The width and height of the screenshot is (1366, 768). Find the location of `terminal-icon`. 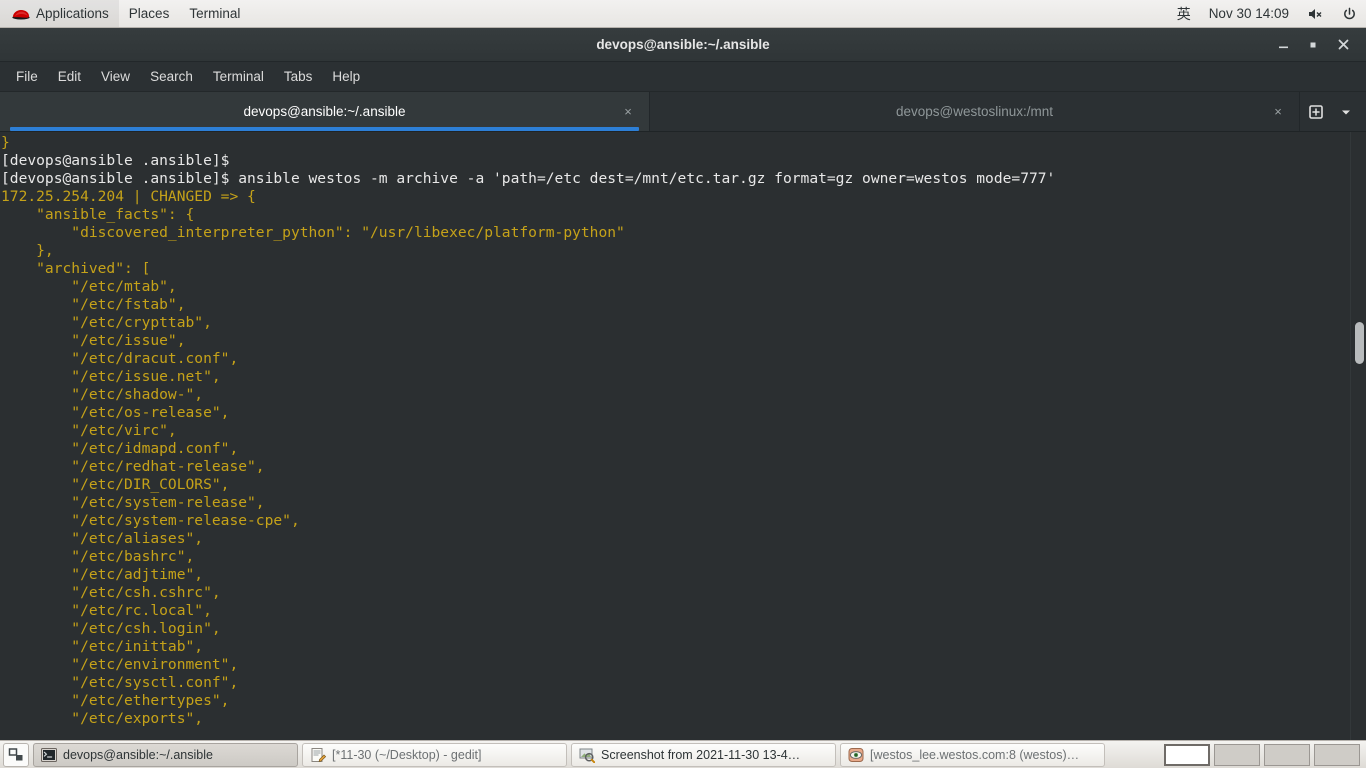

terminal-icon is located at coordinates (49, 755).